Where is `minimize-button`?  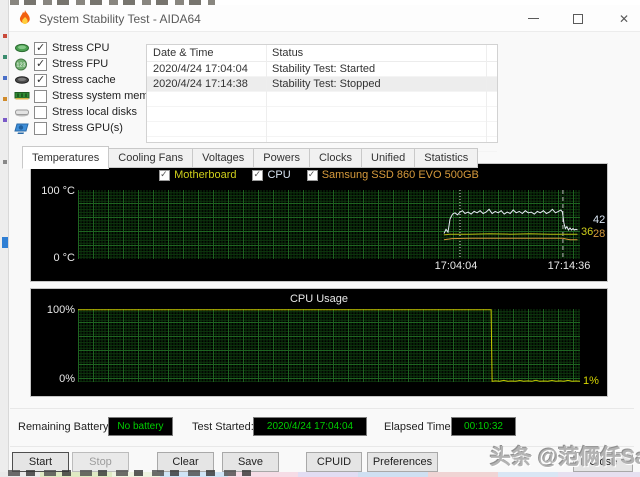 minimize-button is located at coordinates (533, 18).